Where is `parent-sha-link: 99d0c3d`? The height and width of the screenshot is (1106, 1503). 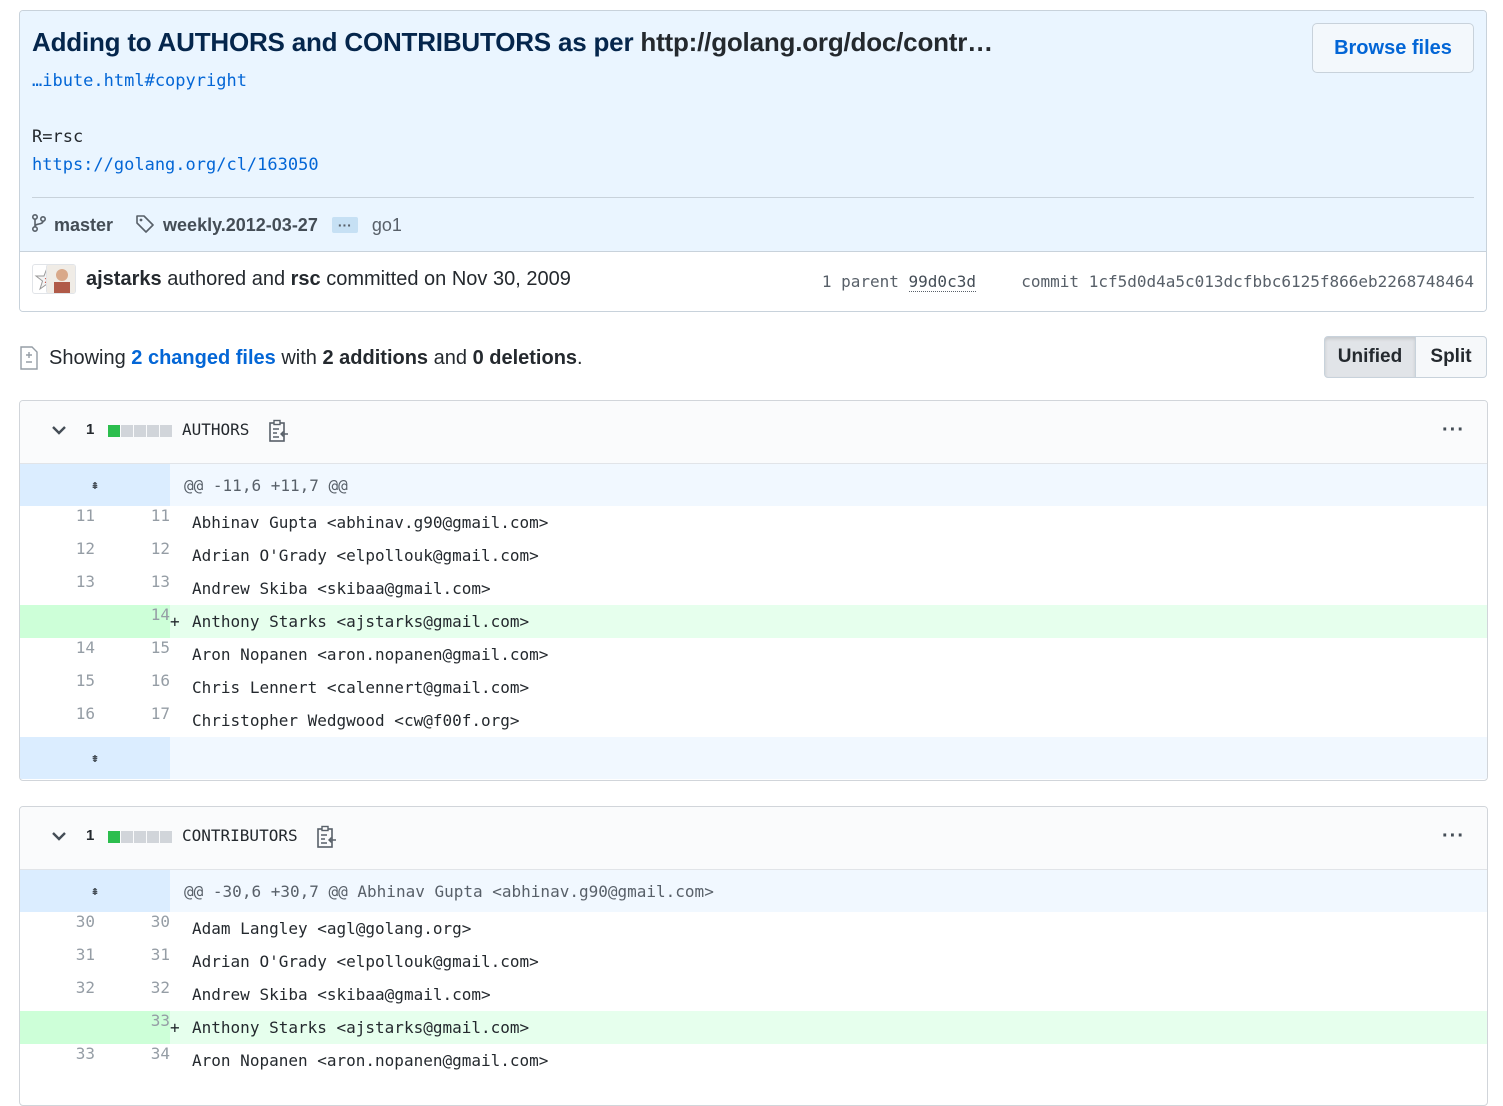
parent-sha-link: 99d0c3d is located at coordinates (942, 282).